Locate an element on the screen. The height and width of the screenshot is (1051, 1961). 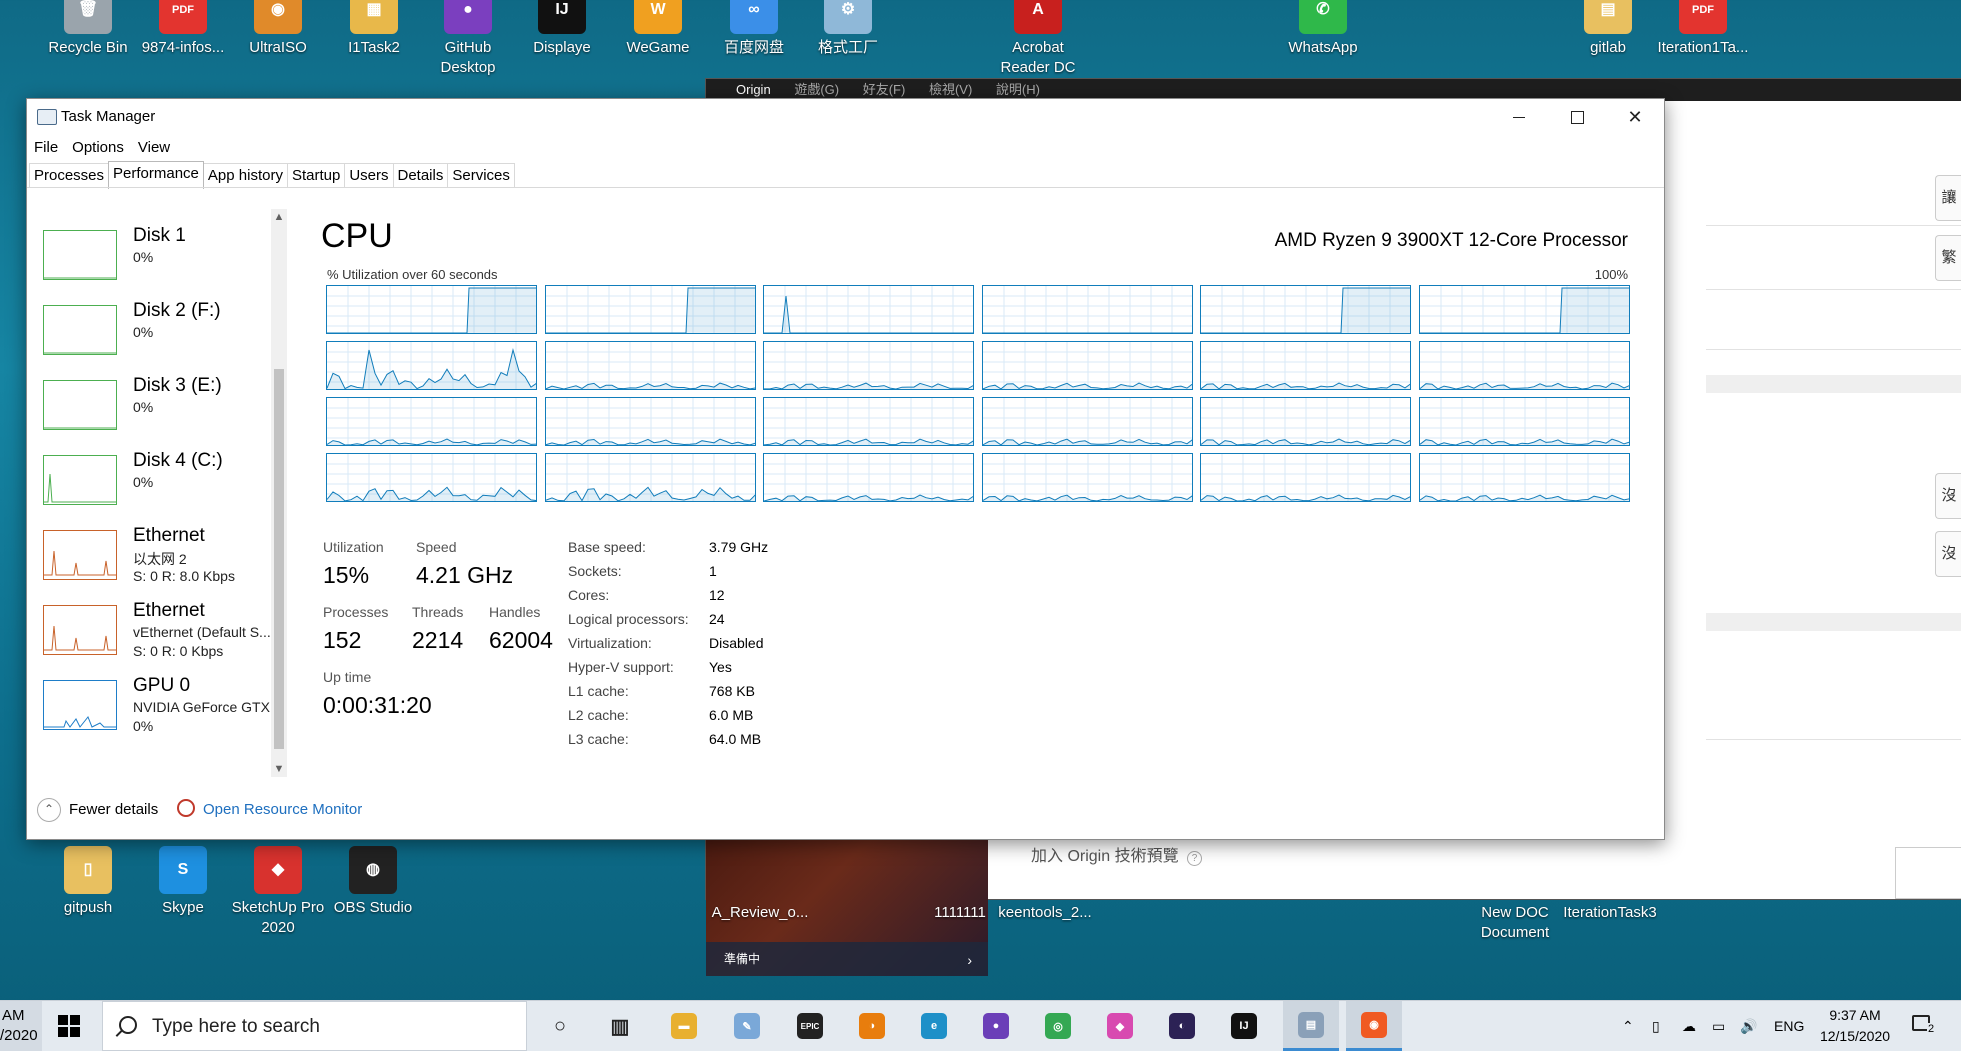
taskbar-app-button: ▬ is located at coordinates (684, 1026).